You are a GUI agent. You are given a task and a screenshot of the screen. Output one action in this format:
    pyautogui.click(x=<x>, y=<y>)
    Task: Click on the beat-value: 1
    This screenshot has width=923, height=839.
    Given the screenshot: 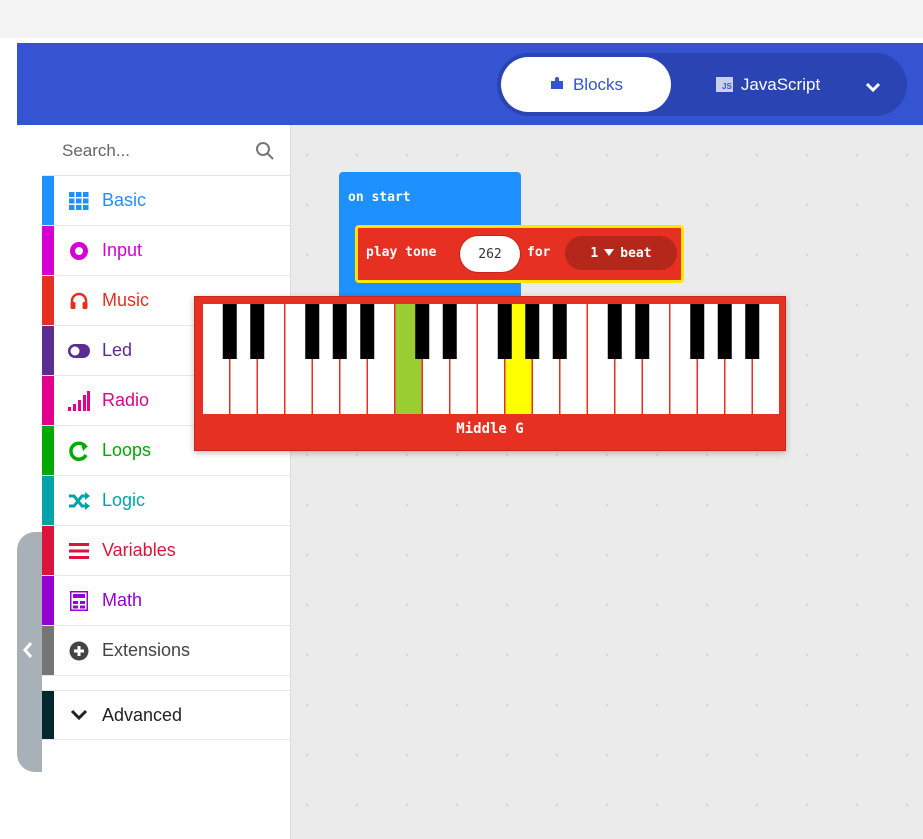 What is the action you would take?
    pyautogui.click(x=594, y=253)
    